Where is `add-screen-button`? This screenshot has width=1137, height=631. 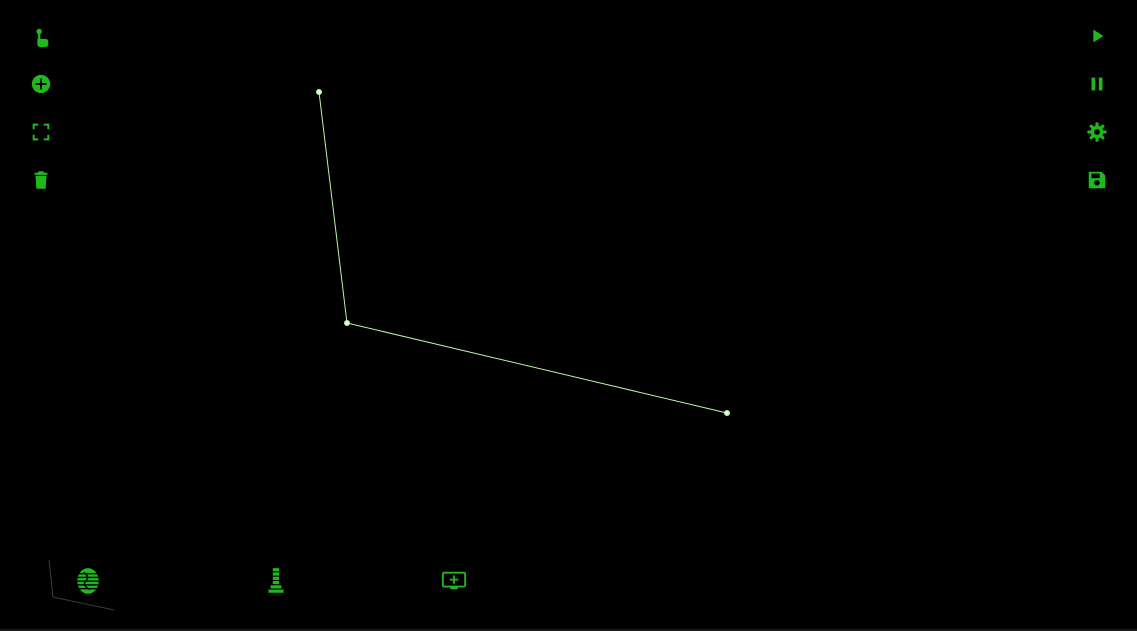
add-screen-button is located at coordinates (454, 581).